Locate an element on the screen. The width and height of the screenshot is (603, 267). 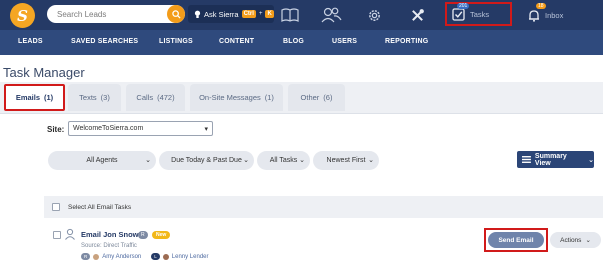
shortcut-key-k: K is located at coordinates (269, 14).